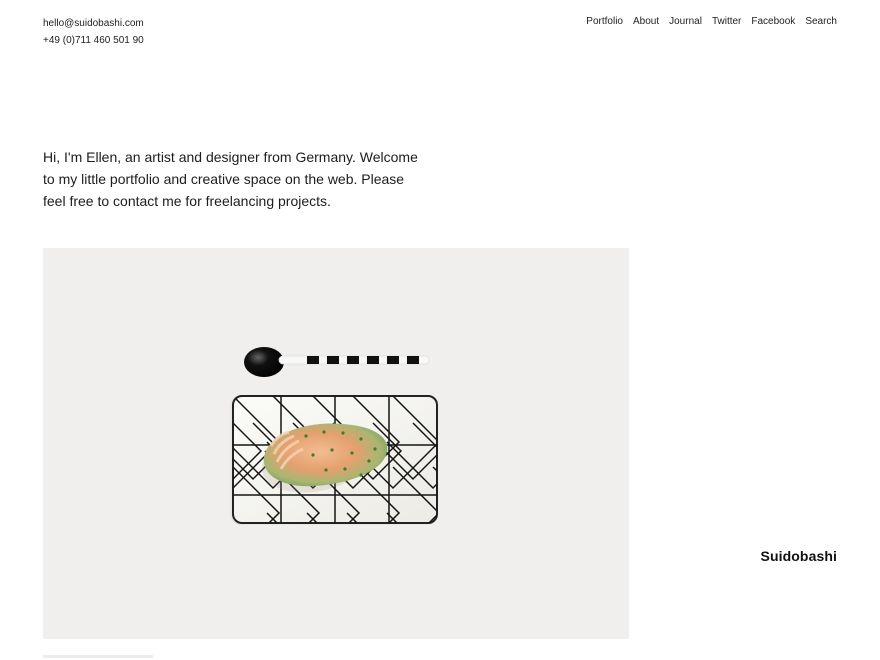  Describe the element at coordinates (821, 22) in the screenshot. I see `nav-search: Search` at that location.